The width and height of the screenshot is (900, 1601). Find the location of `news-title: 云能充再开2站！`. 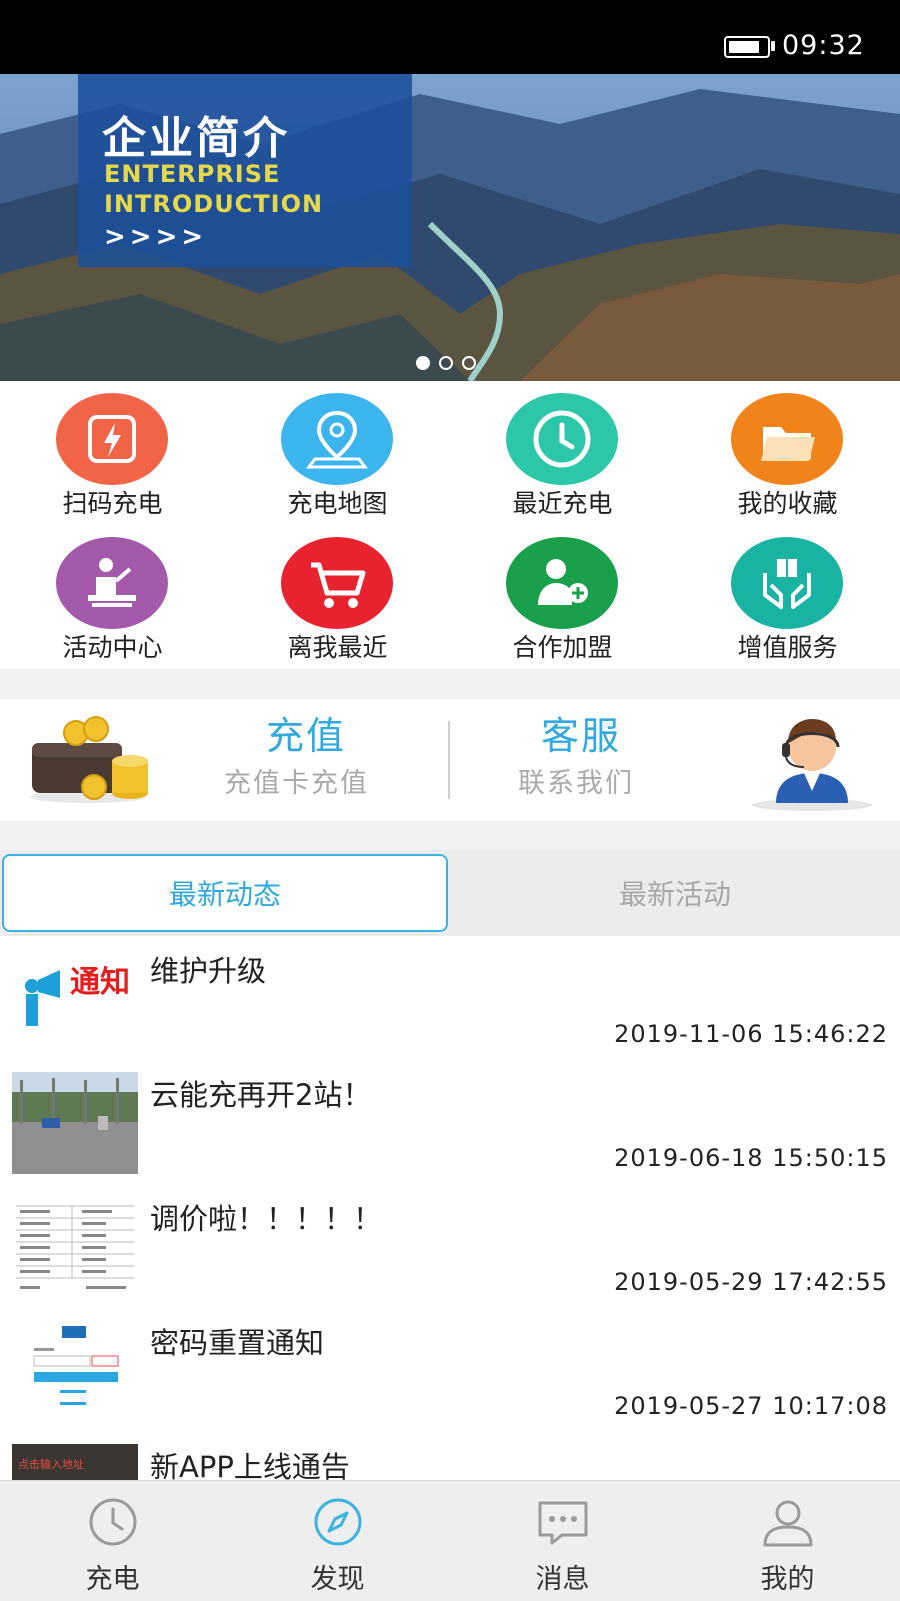

news-title: 云能充再开2站！ is located at coordinates (261, 1095).